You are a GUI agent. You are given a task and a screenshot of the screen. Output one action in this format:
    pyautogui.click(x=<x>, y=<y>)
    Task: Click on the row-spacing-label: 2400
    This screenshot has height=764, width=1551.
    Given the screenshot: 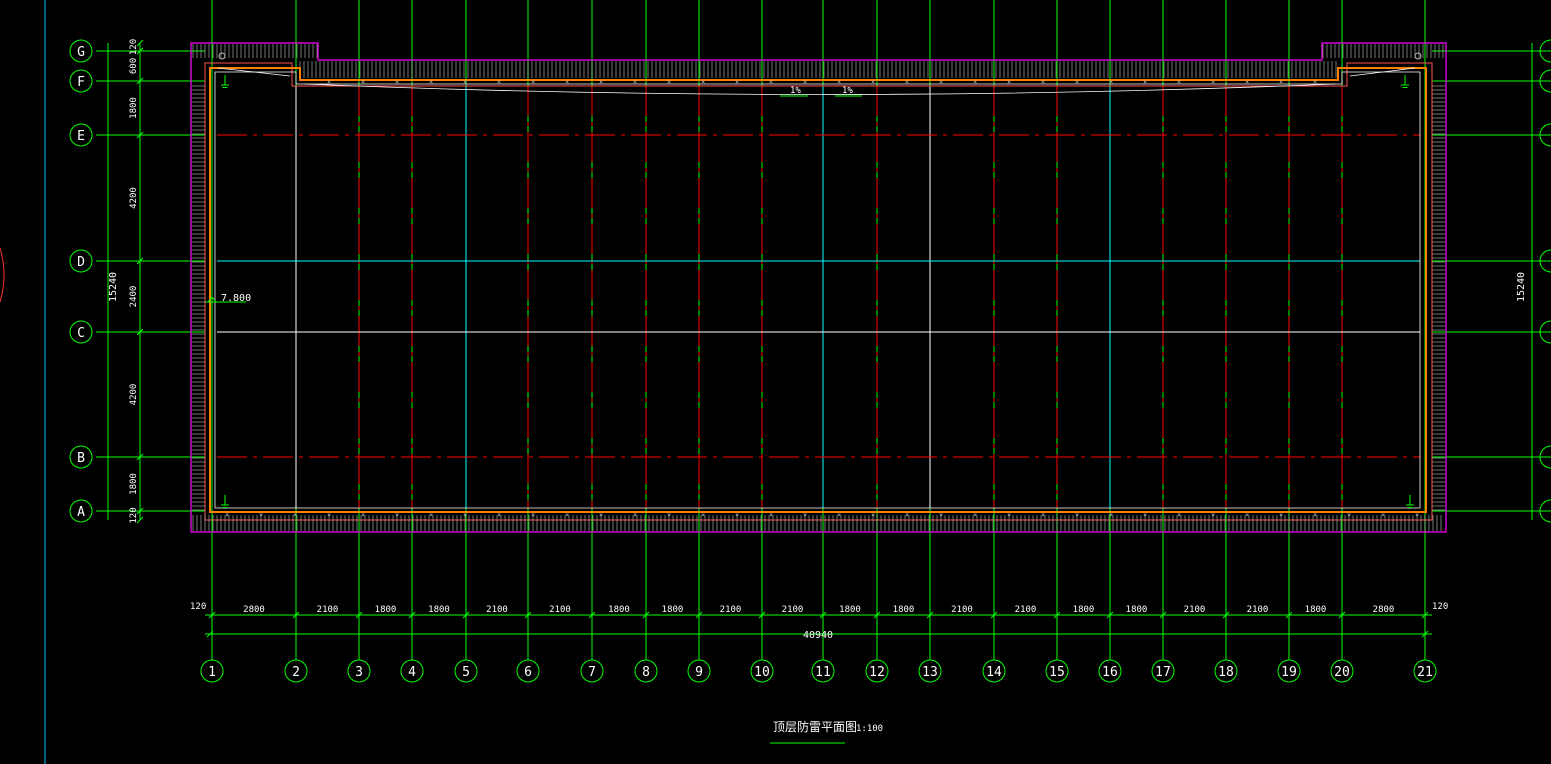 What is the action you would take?
    pyautogui.click(x=134, y=297)
    